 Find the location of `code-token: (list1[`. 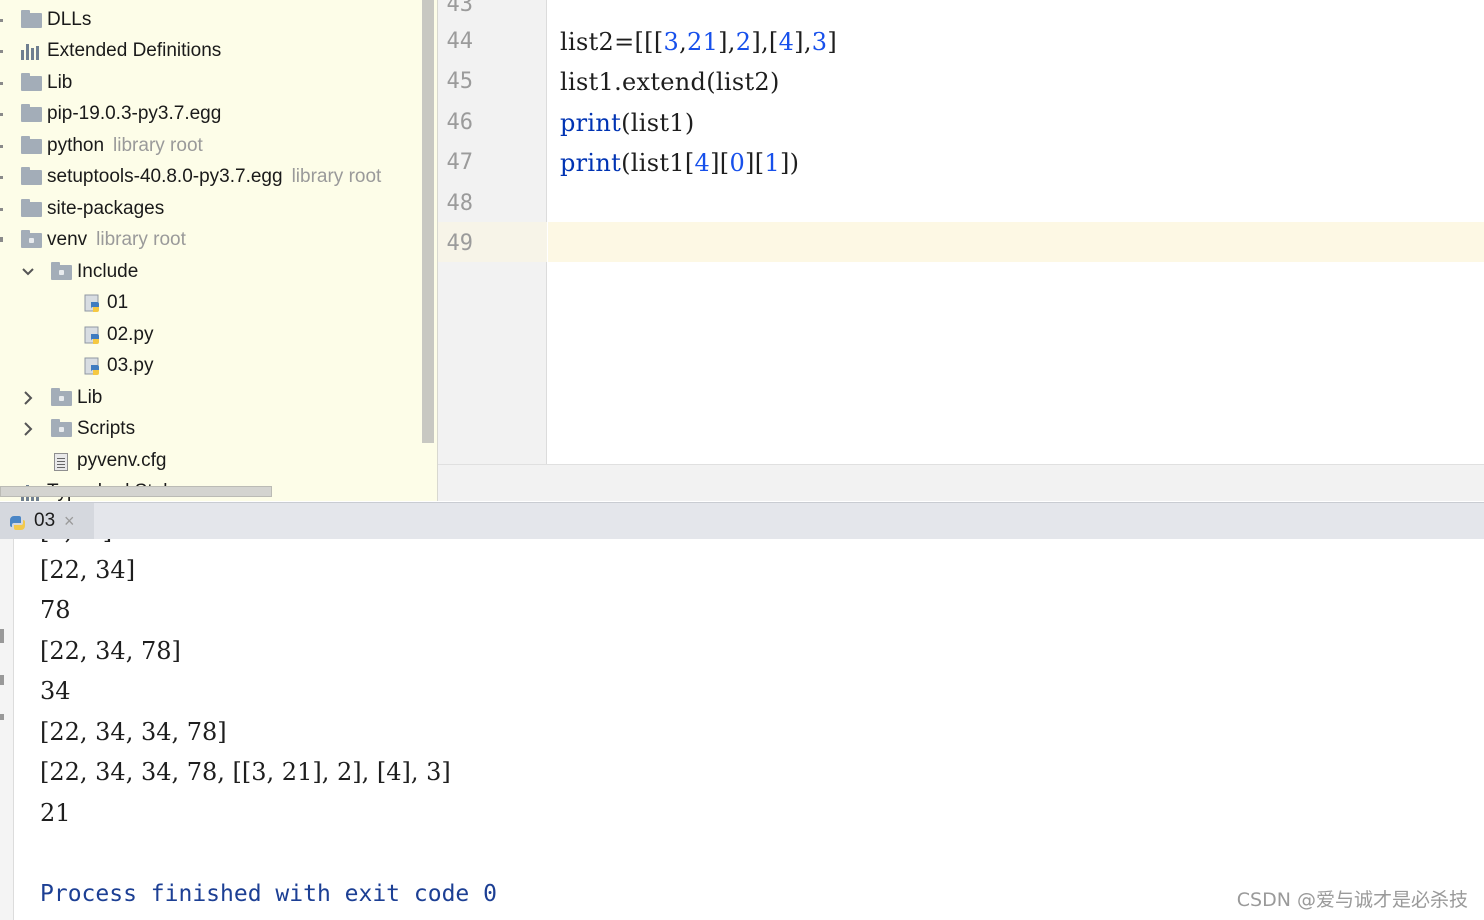

code-token: (list1[ is located at coordinates (658, 163).